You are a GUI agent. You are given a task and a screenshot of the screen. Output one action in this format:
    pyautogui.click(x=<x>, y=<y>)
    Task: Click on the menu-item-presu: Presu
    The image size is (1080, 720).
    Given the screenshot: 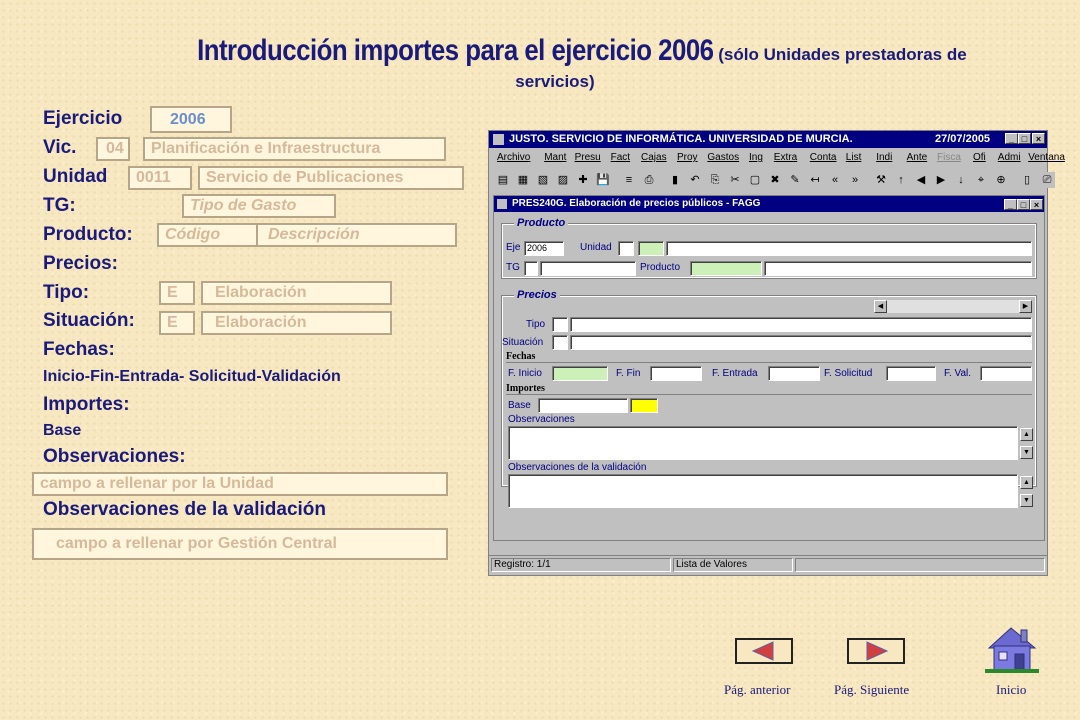 What is the action you would take?
    pyautogui.click(x=588, y=157)
    